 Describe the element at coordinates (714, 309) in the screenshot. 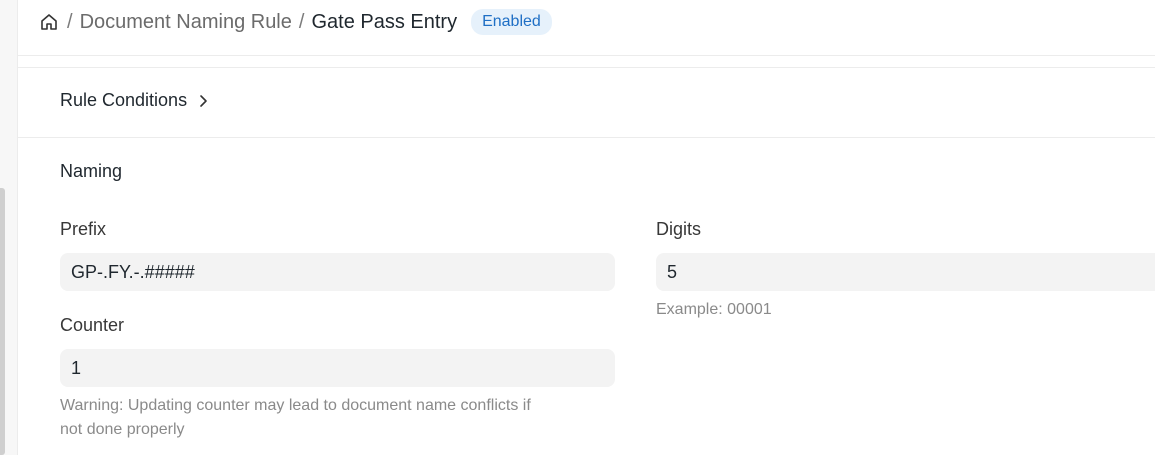

I see `digits-help-text: Example: 00001` at that location.